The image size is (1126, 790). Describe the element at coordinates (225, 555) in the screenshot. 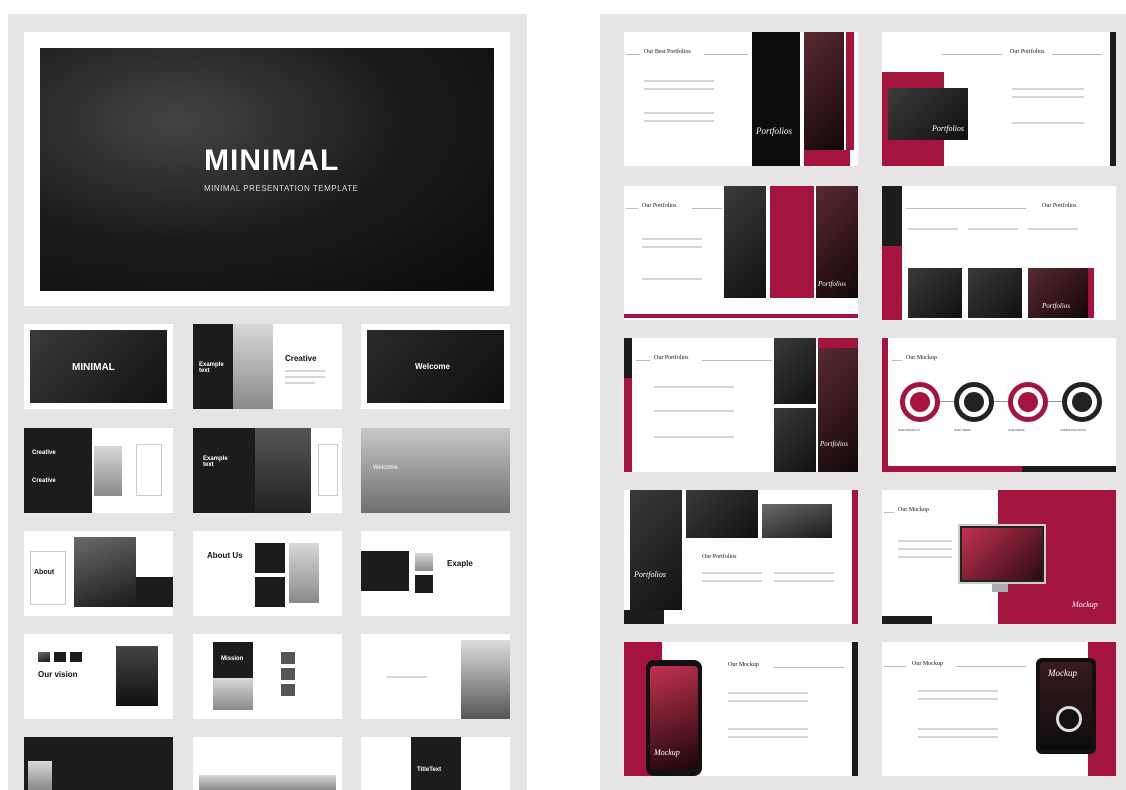

I see `thumb-heading: About Us` at that location.